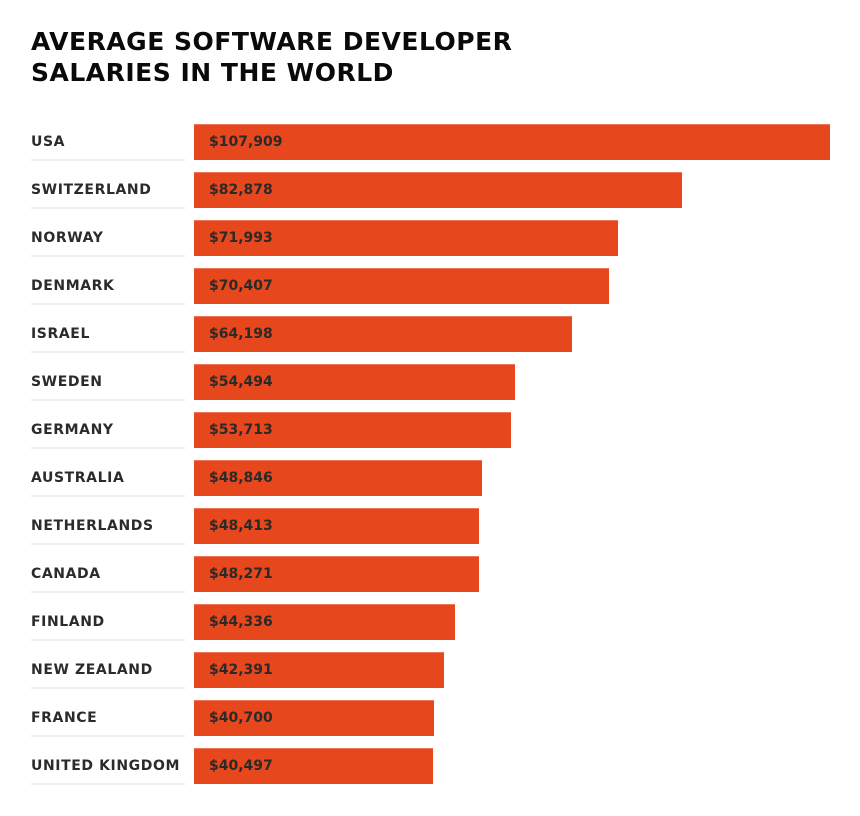  I want to click on category-label: SWEDEN, so click(67, 382).